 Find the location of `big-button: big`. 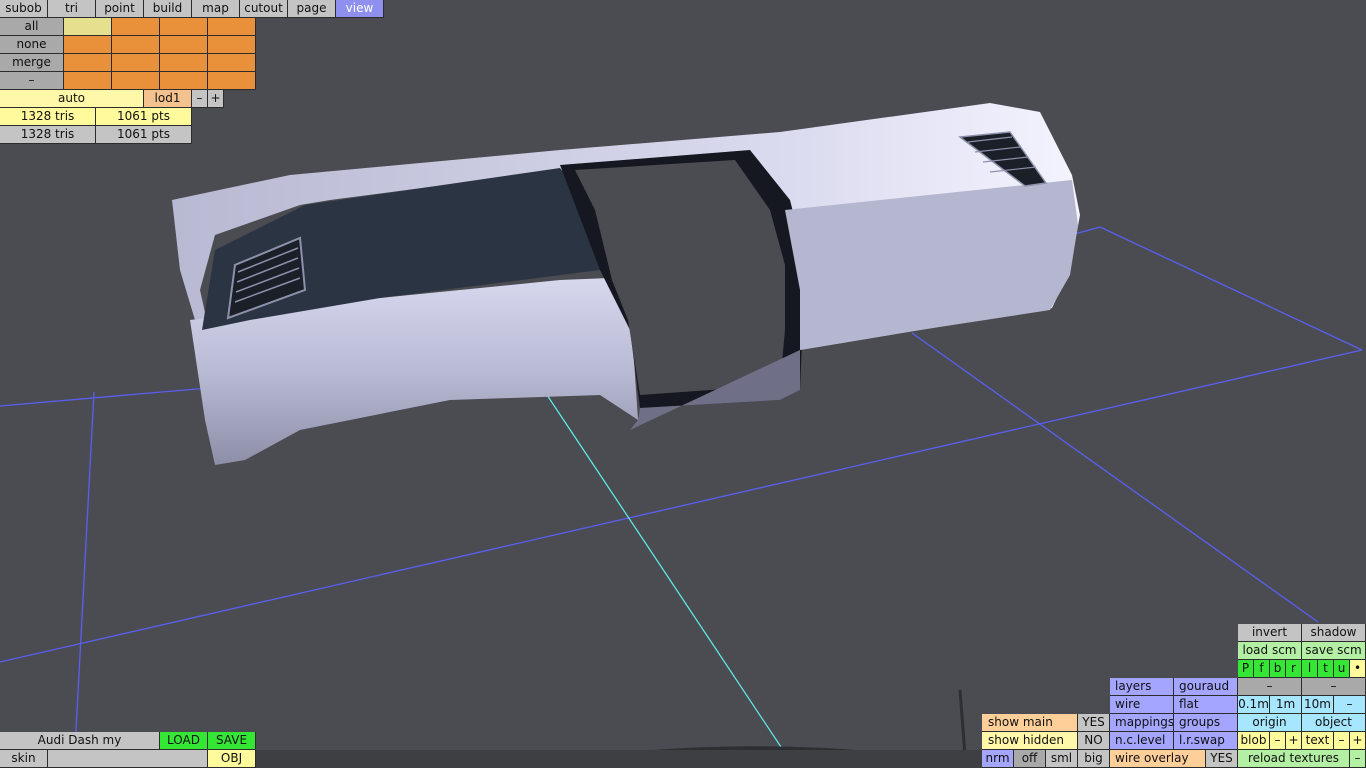

big-button: big is located at coordinates (1094, 759).